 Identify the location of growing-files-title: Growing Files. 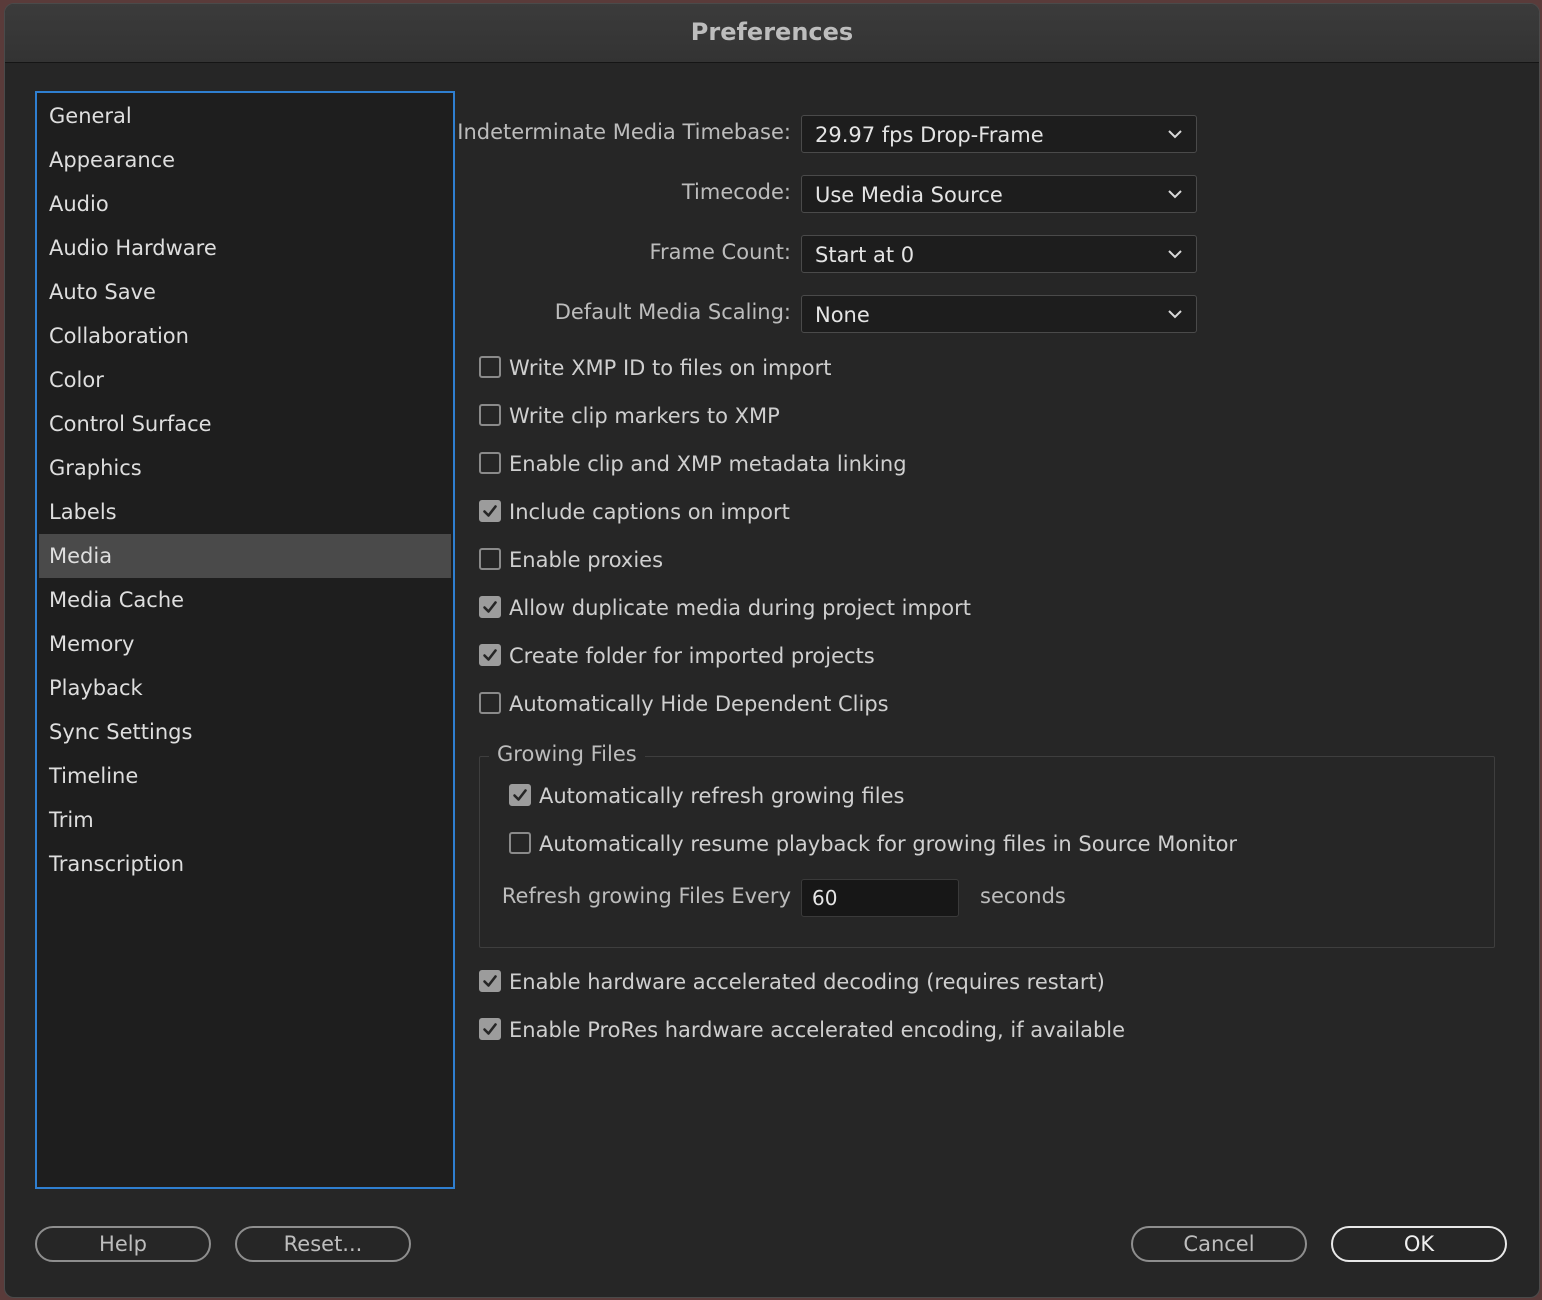
(567, 754).